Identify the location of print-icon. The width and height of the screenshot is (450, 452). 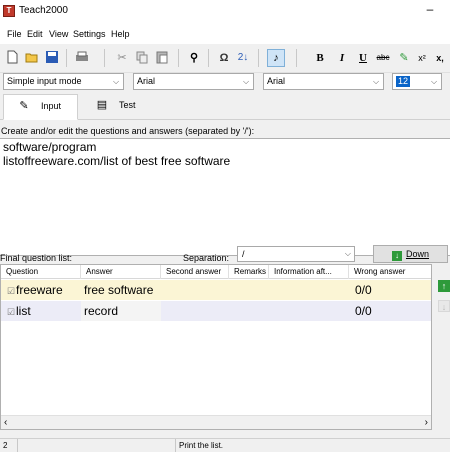
(82, 58).